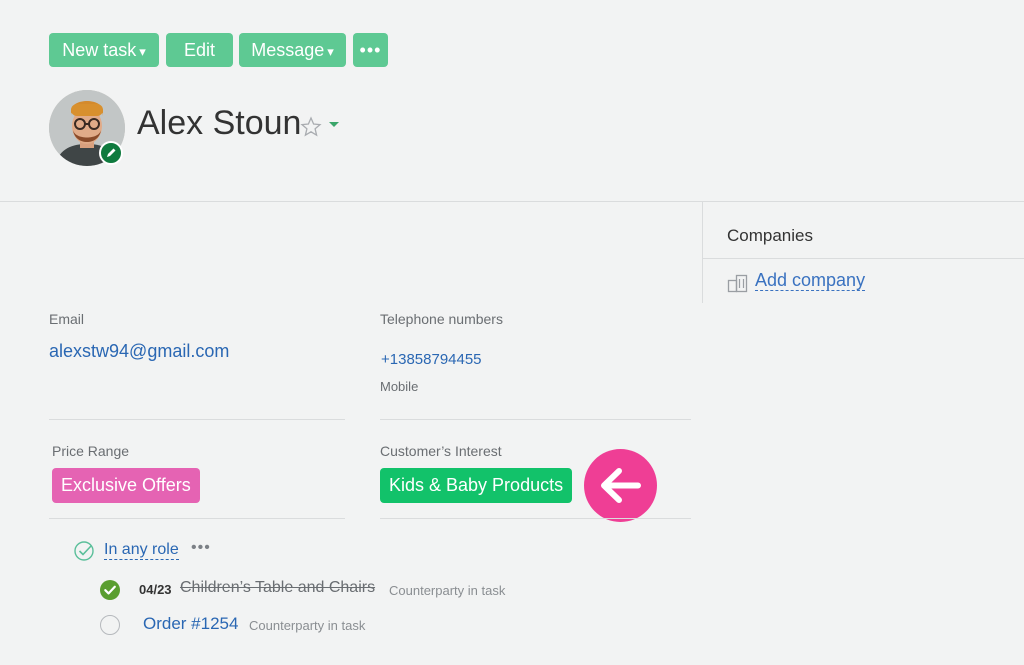 Image resolution: width=1024 pixels, height=665 pixels. Describe the element at coordinates (441, 451) in the screenshot. I see `customer-interest-label: Customer’s Interest` at that location.